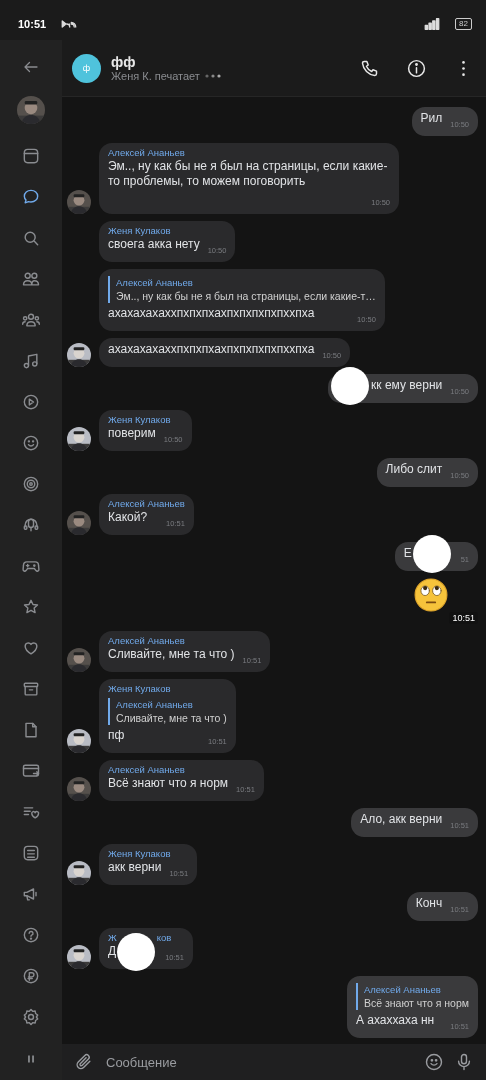  What do you see at coordinates (112, 951) in the screenshot?
I see `message-text: Д` at bounding box center [112, 951].